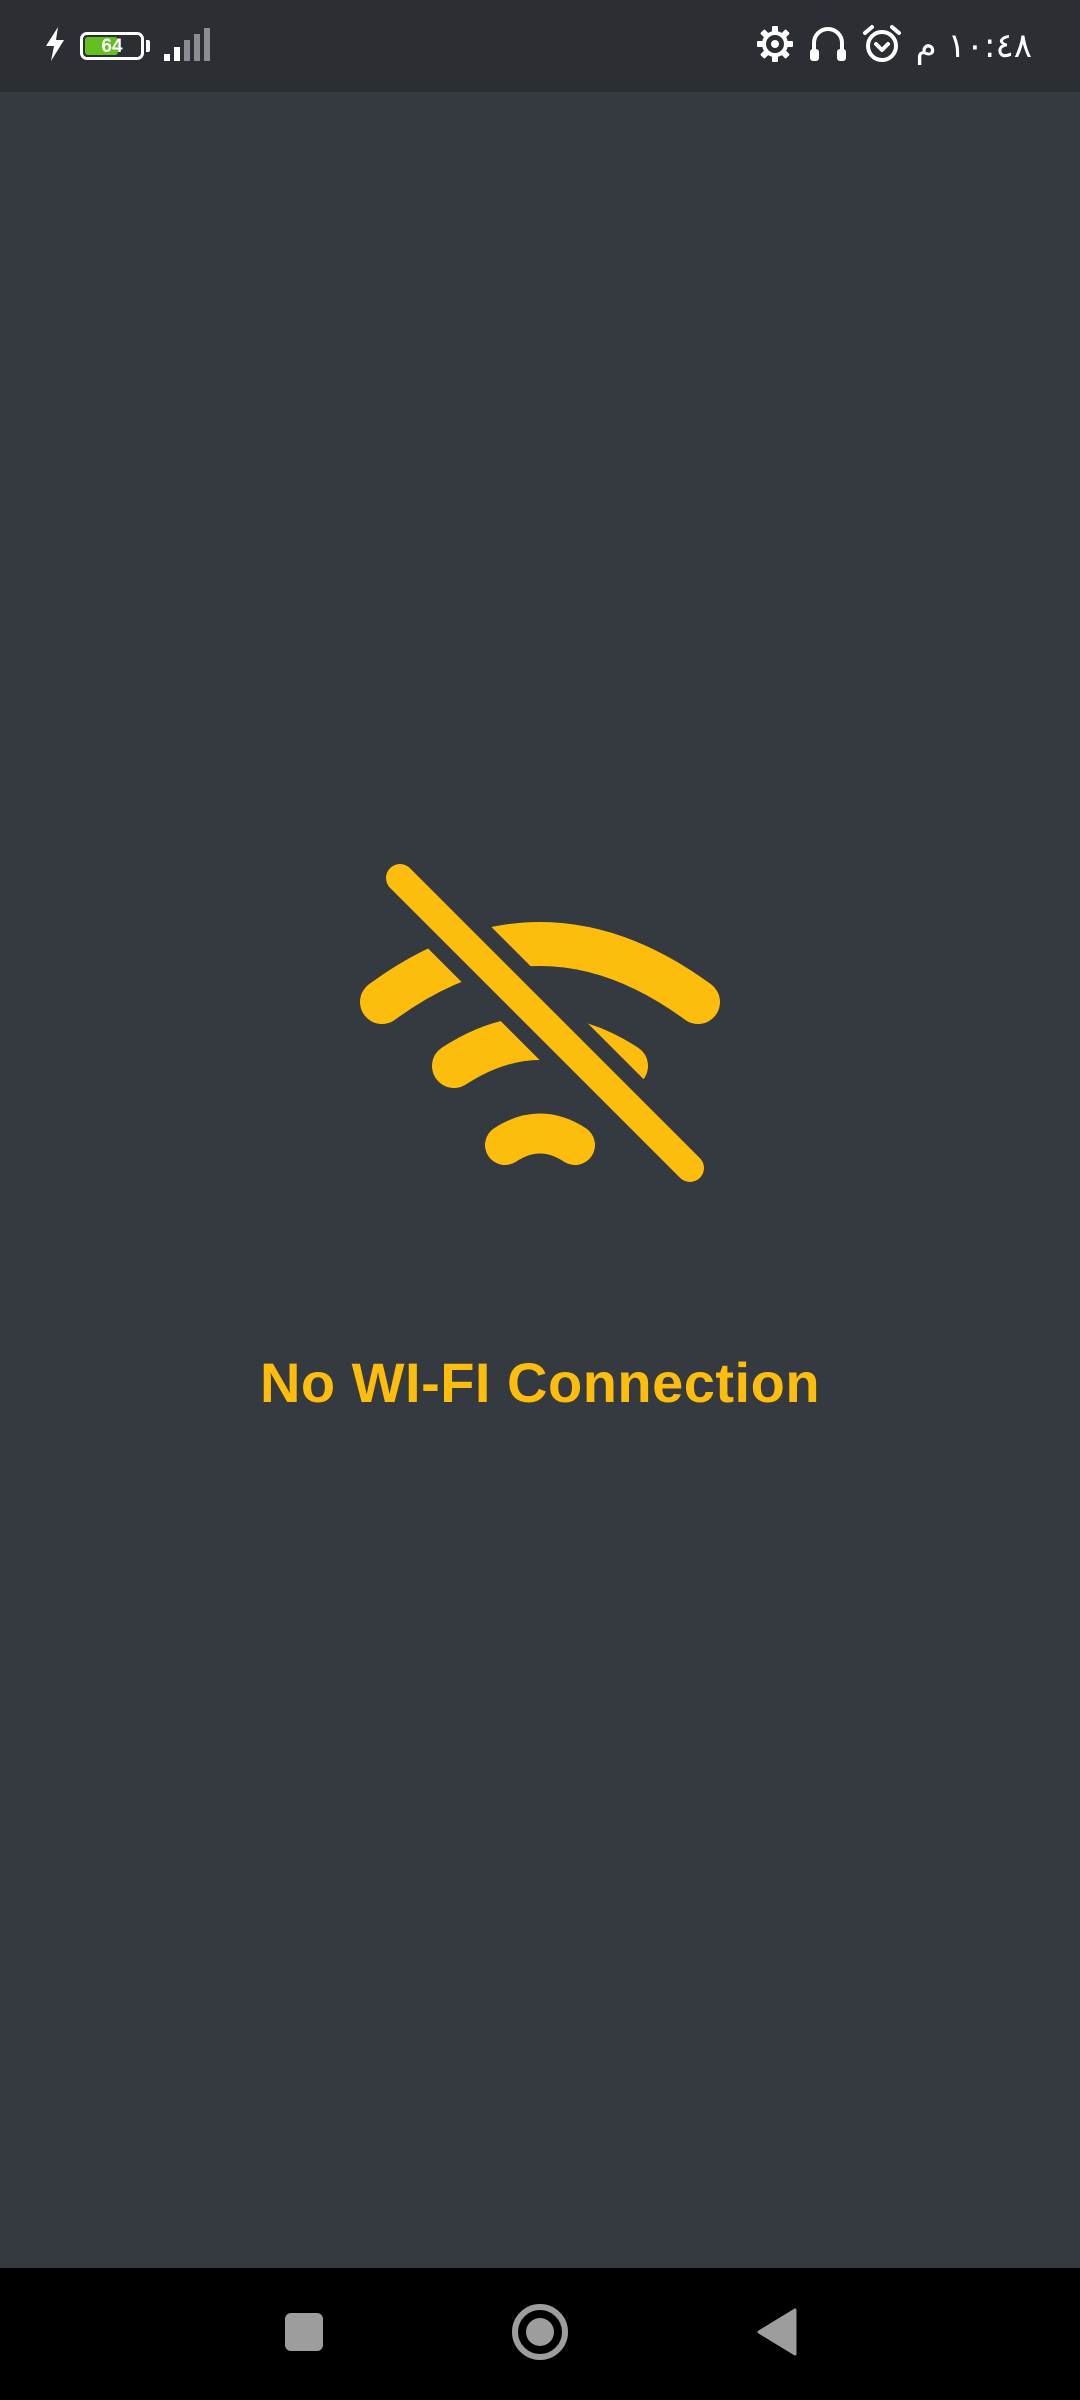  Describe the element at coordinates (540, 46) in the screenshot. I see `status-bar: 64 ١٠:٤٨ م` at that location.